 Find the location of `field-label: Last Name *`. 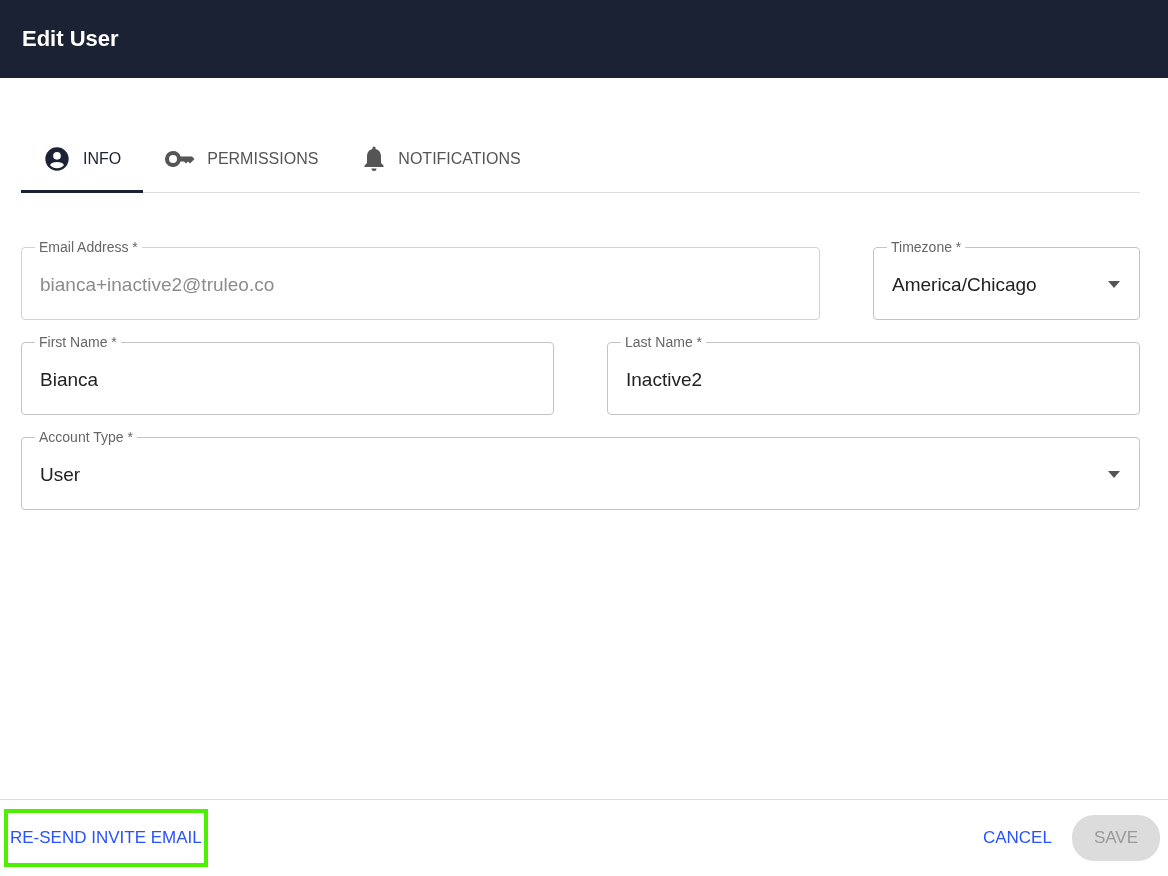

field-label: Last Name * is located at coordinates (664, 342).